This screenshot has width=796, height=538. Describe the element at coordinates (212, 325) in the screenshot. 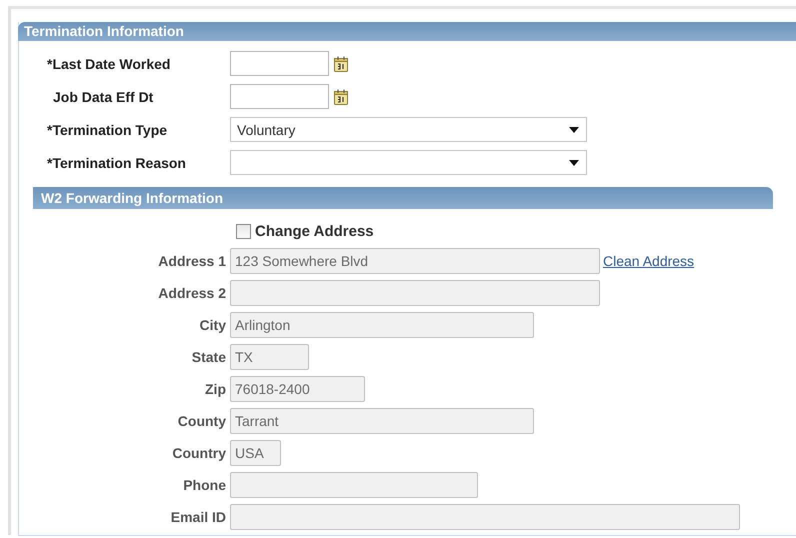

I see `field-label: City` at that location.